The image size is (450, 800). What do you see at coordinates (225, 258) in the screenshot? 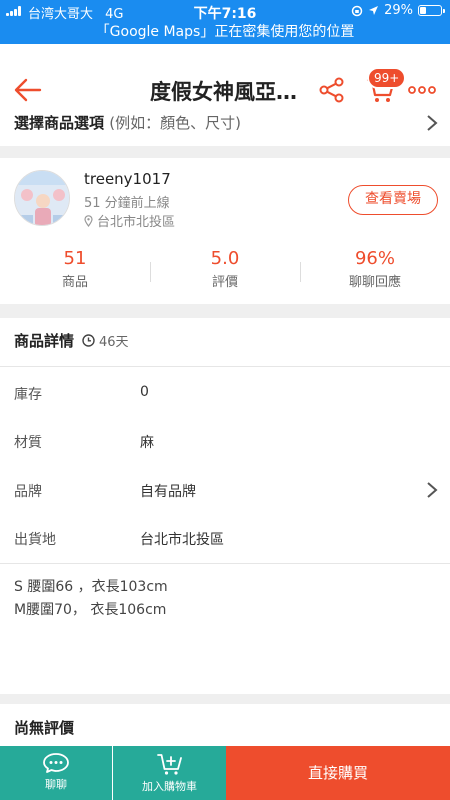
I see `stat-value: 5.0` at bounding box center [225, 258].